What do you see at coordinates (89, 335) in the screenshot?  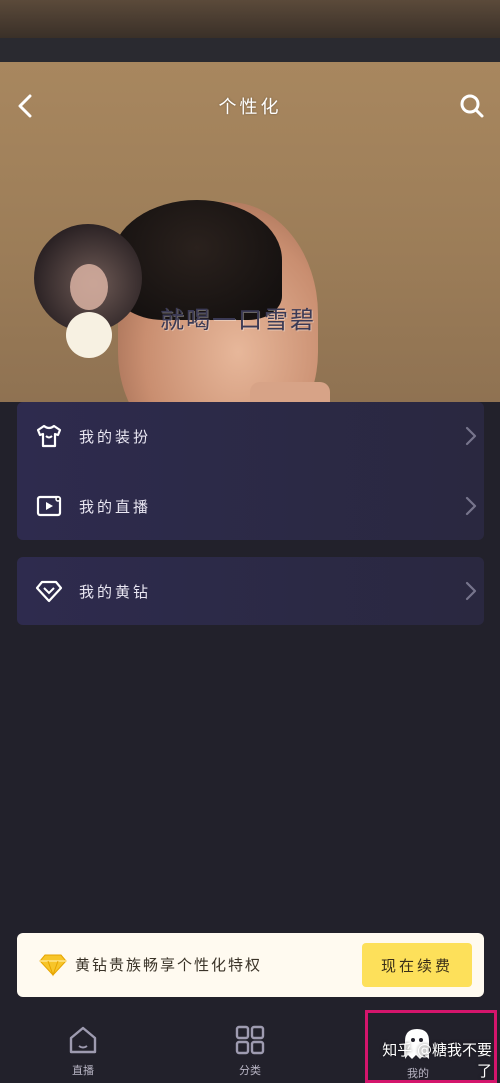 I see `avatar-badge` at bounding box center [89, 335].